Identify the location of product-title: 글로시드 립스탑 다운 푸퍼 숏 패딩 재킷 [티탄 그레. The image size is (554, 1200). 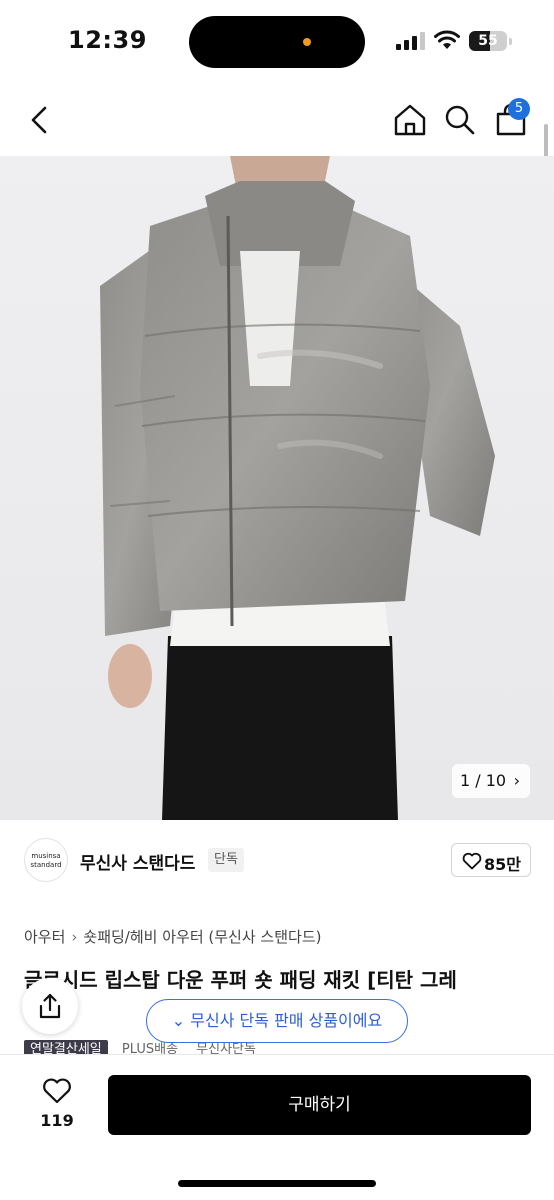
(240, 980).